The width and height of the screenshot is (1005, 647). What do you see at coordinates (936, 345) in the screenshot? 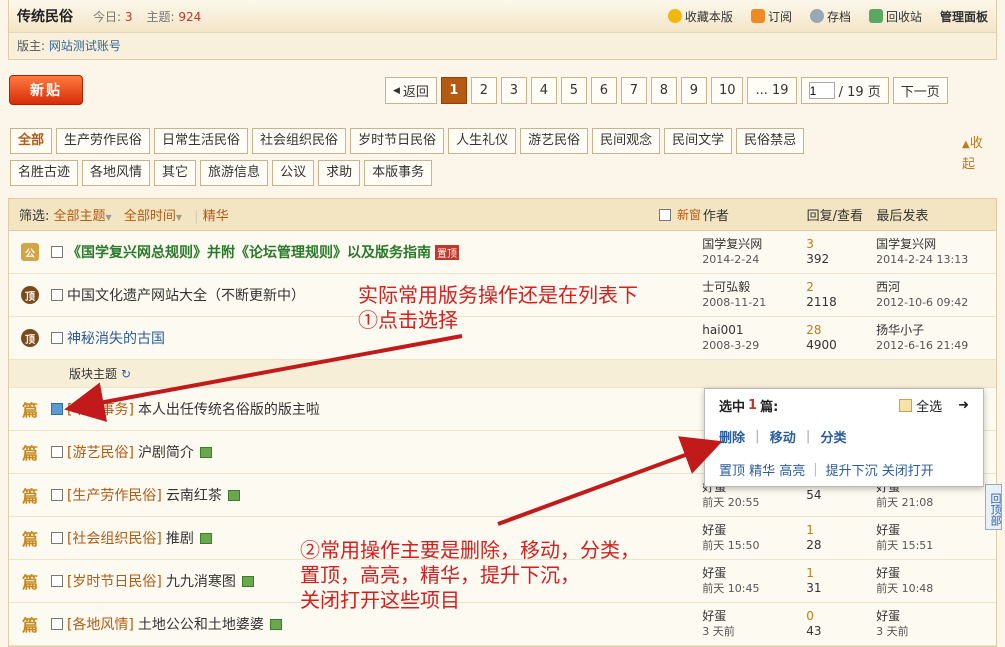
I see `last-post-time: 2012-6-16 21:49` at bounding box center [936, 345].